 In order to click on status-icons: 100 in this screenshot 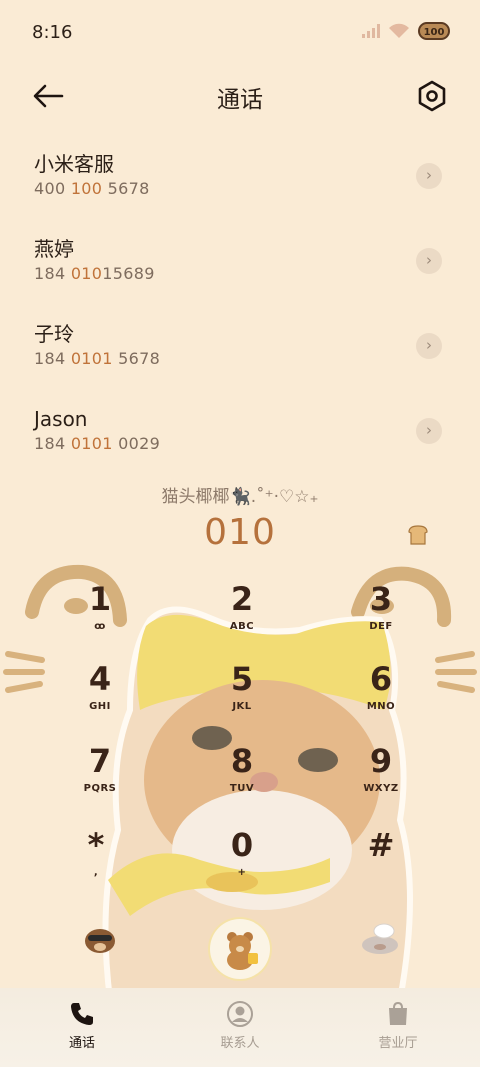, I will do `click(406, 31)`.